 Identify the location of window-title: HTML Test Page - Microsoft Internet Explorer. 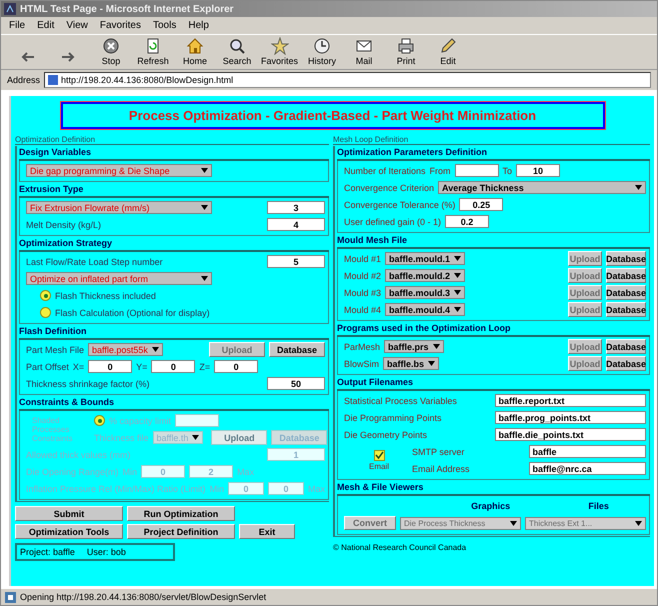
(127, 9).